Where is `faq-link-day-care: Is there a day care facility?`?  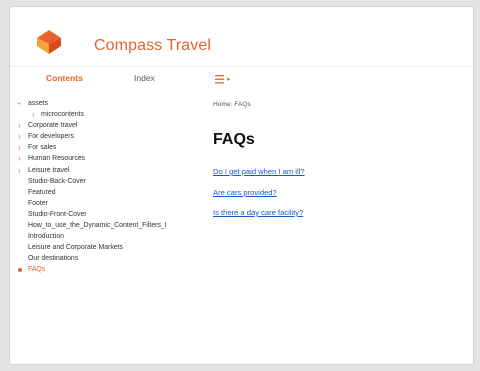
faq-link-day-care: Is there a day care facility? is located at coordinates (259, 218).